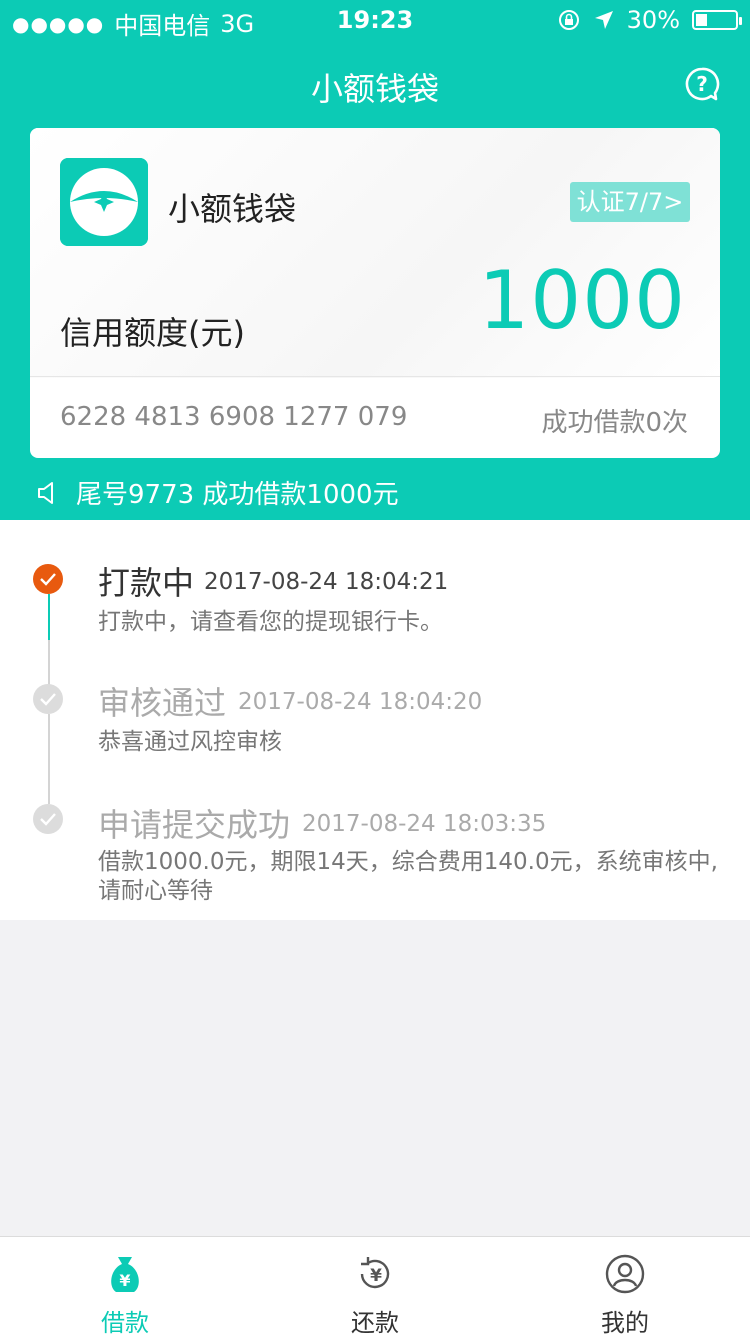 This screenshot has width=750, height=1334. I want to click on success-loan-count: 成功借款0次, so click(614, 423).